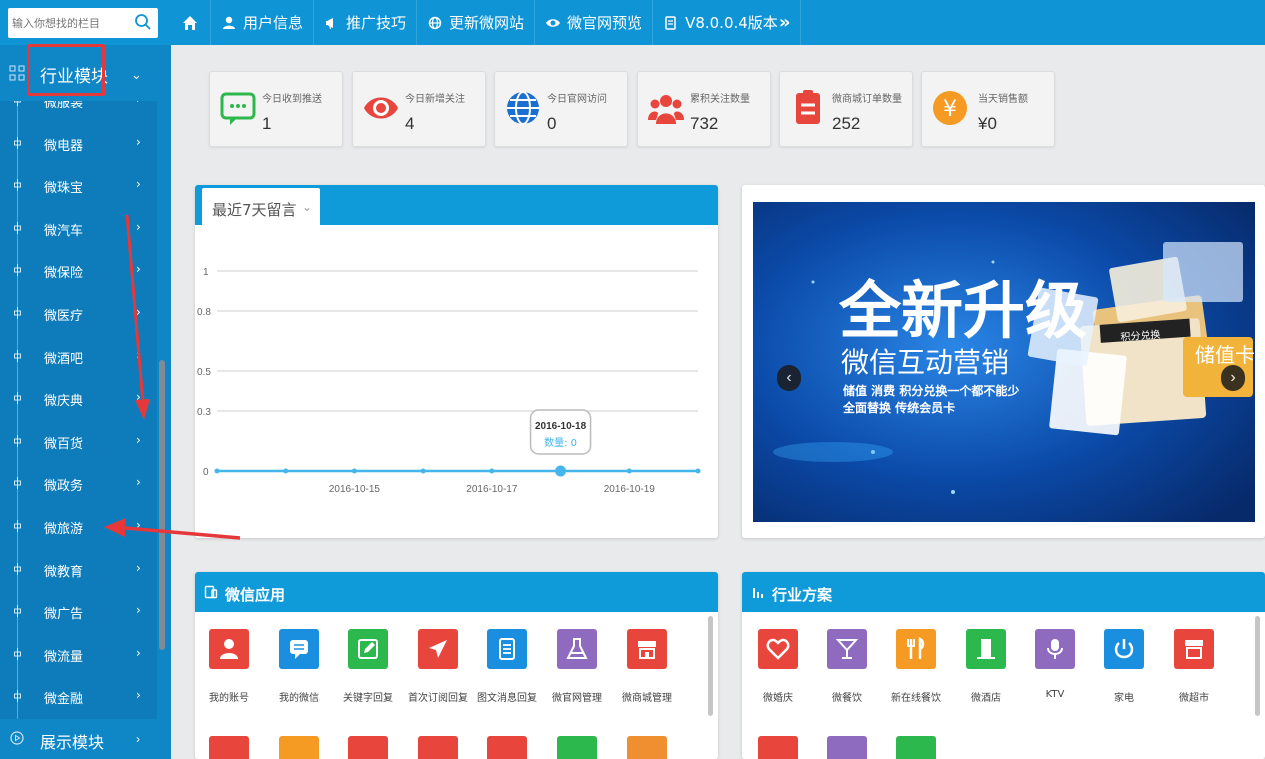 The width and height of the screenshot is (1265, 759). Describe the element at coordinates (78, 526) in the screenshot. I see `sidebar-item: 微旅游 ›` at that location.